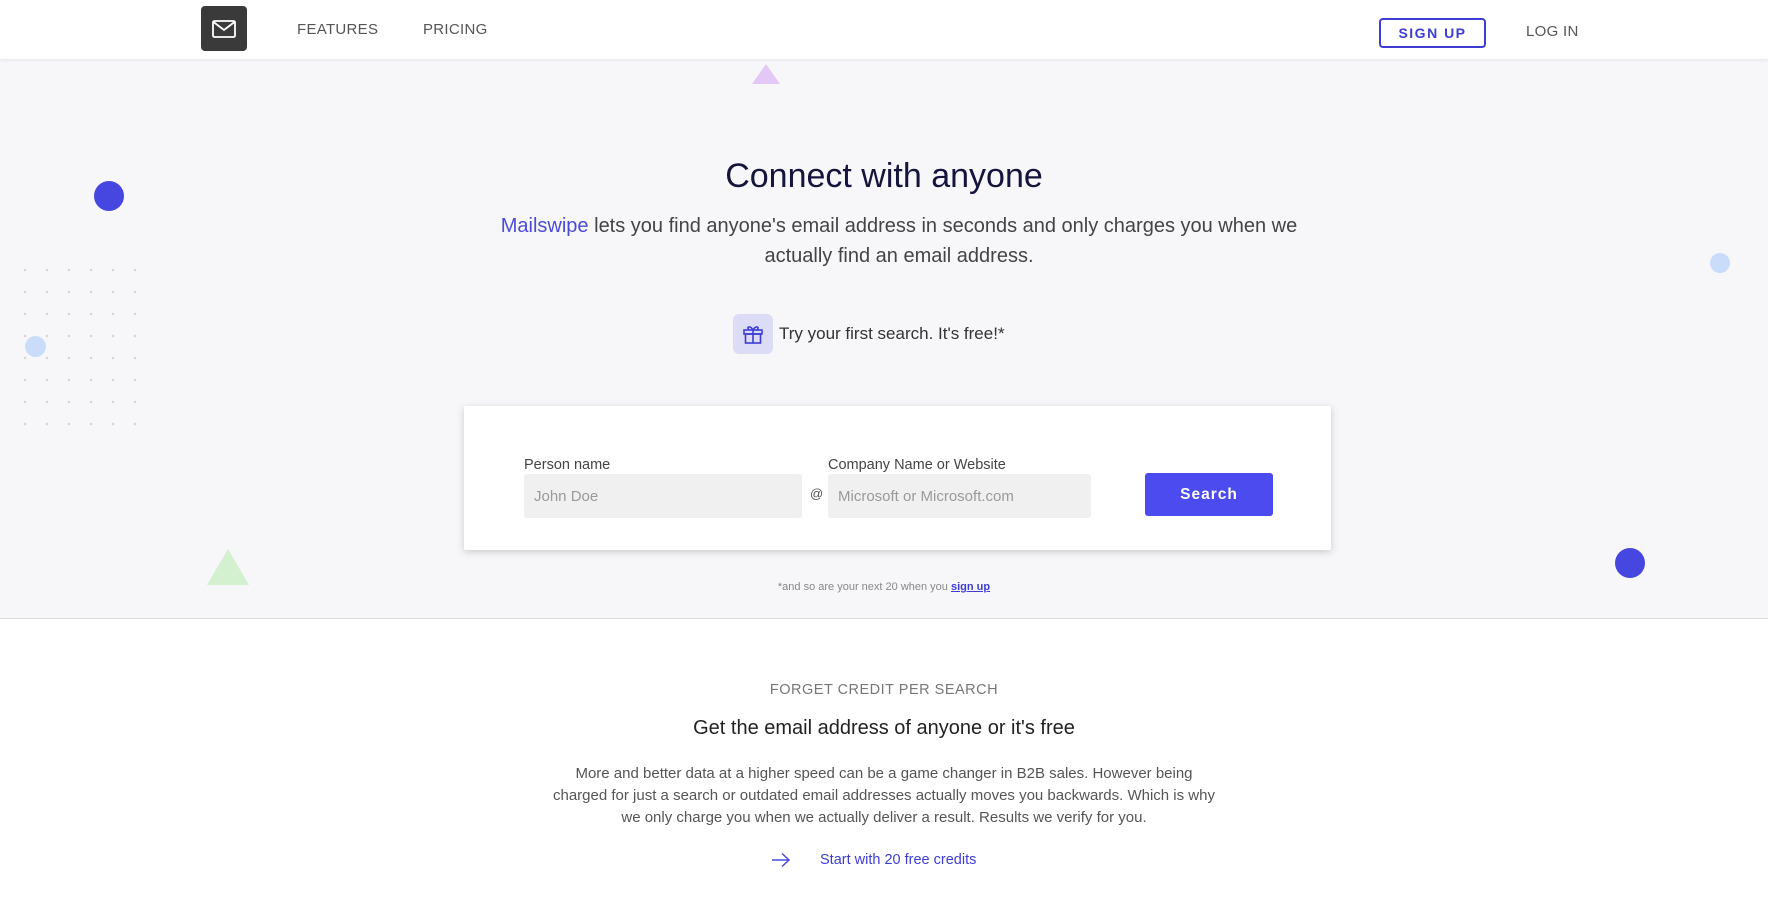 This screenshot has width=1768, height=919. What do you see at coordinates (337, 29) in the screenshot?
I see `nav-features-link: FEATURES` at bounding box center [337, 29].